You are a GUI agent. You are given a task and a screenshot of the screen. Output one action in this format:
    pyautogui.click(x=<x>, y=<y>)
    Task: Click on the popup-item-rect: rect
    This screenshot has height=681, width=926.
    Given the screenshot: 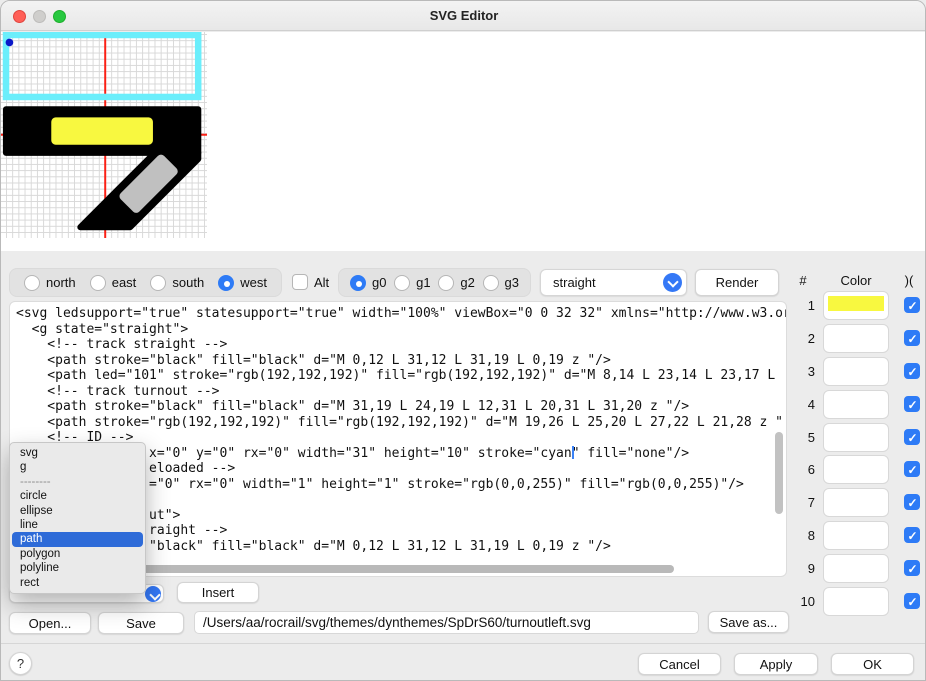 What is the action you would take?
    pyautogui.click(x=77, y=583)
    